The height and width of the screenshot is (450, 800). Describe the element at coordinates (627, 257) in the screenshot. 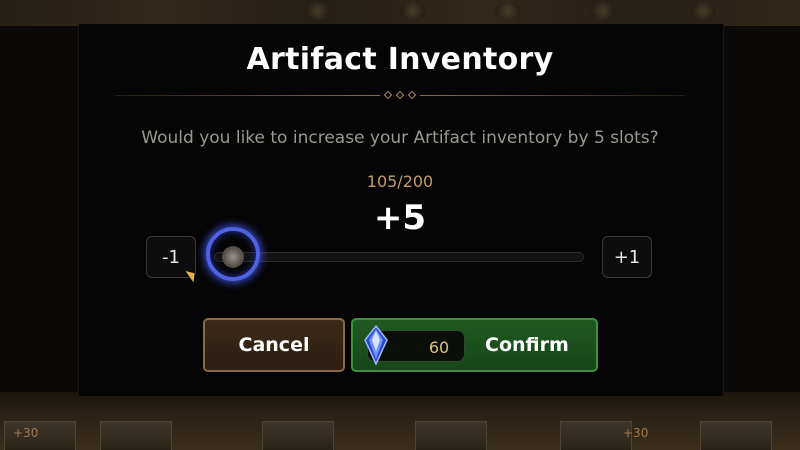

I see `increment-button: +1` at that location.